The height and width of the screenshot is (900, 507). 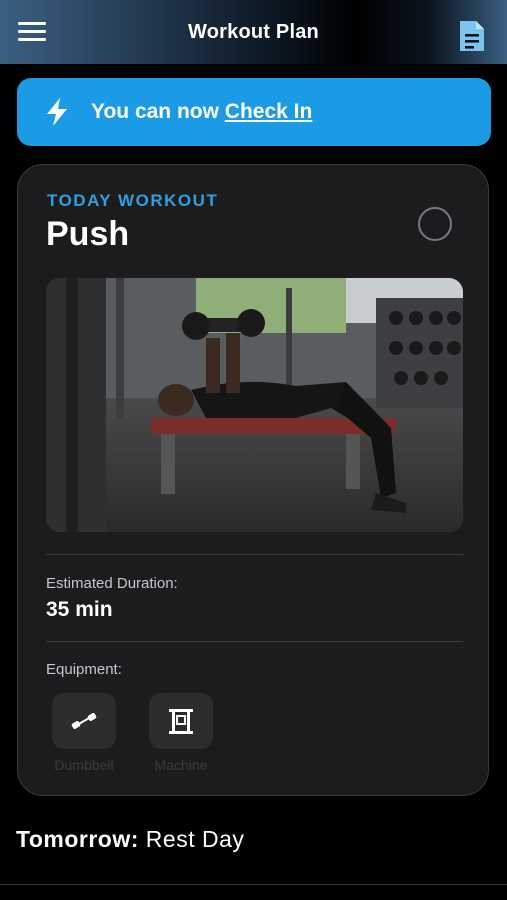 What do you see at coordinates (133, 200) in the screenshot?
I see `workout-kicker: TODAY WORKOUT` at bounding box center [133, 200].